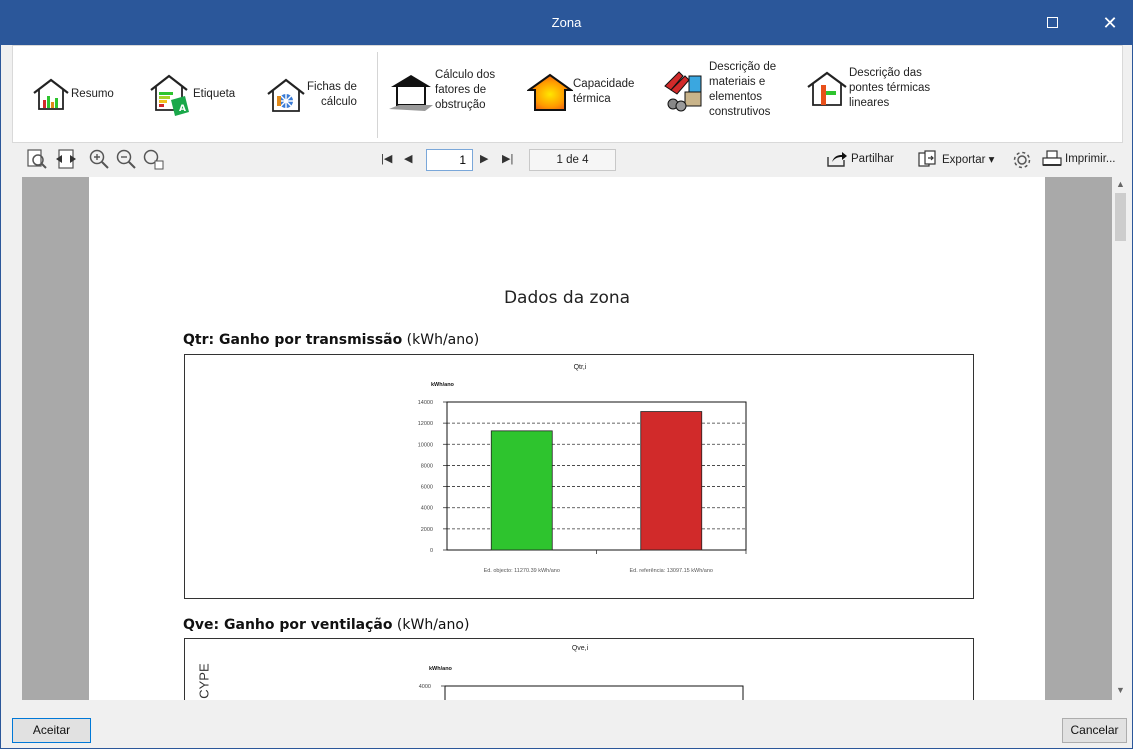  I want to click on fit-width-icon, so click(66, 159).